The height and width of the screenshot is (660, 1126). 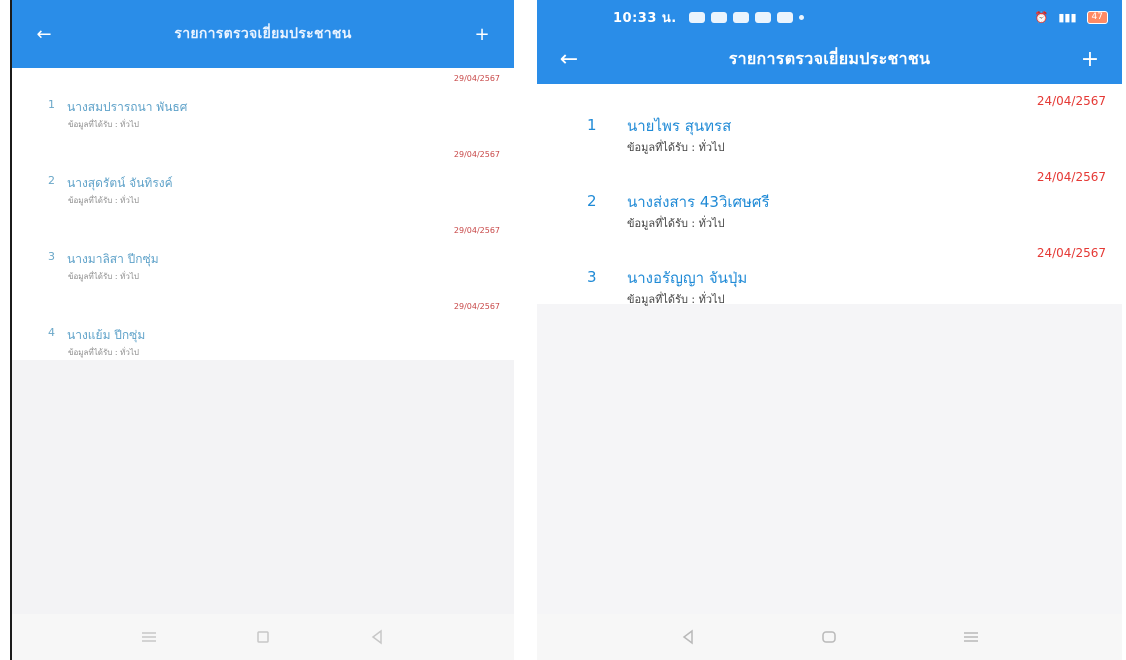 What do you see at coordinates (106, 335) in the screenshot?
I see `person-name: นางแย้ม ปีกซุ่ม` at bounding box center [106, 335].